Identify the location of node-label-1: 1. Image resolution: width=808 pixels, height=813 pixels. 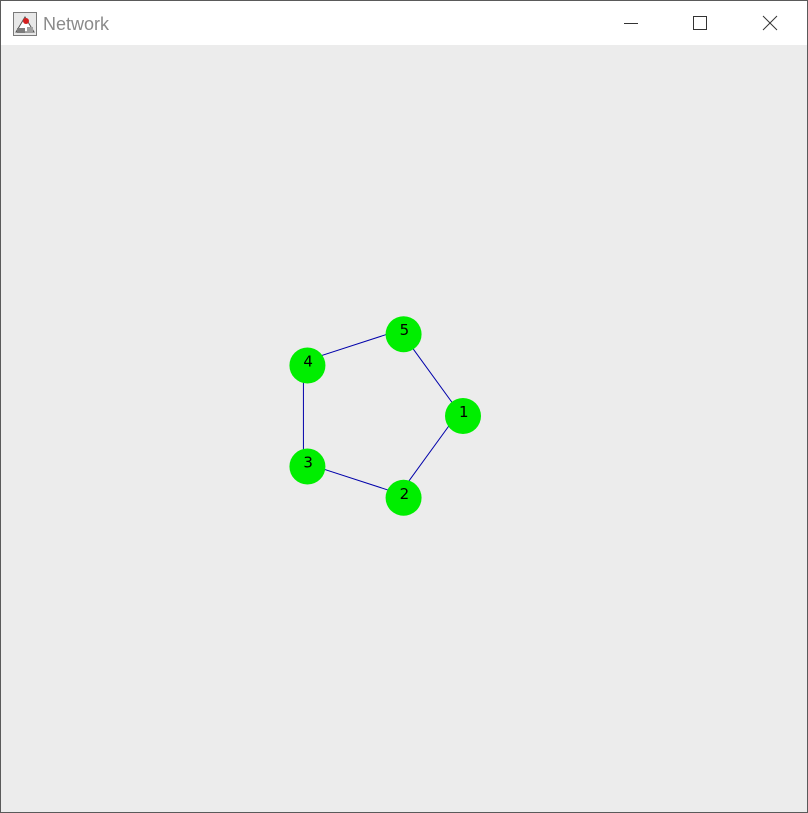
(464, 412).